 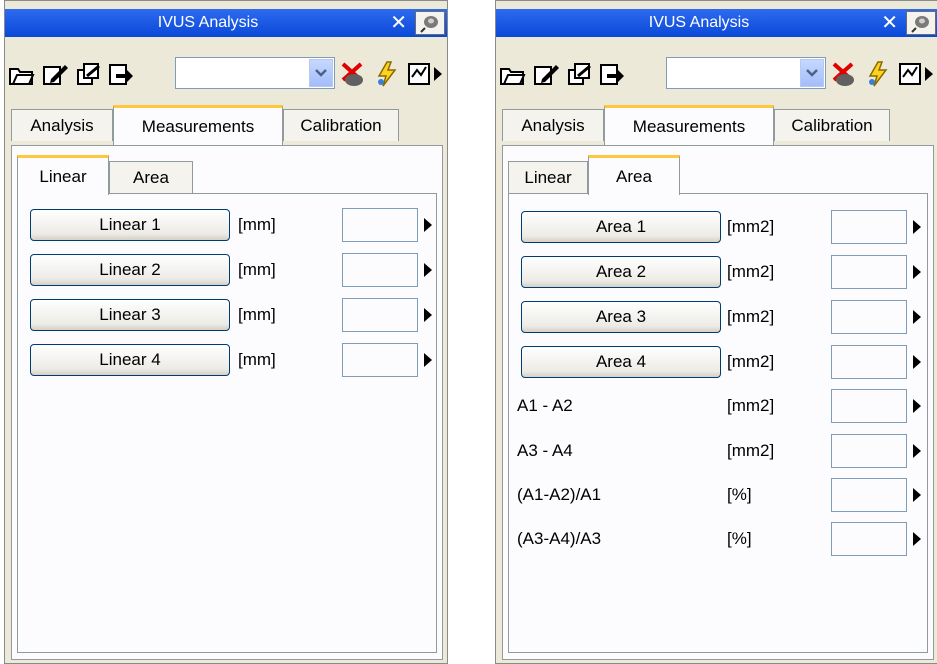 I want to click on measurement-row: Linear 1 [mm], so click(x=228, y=225).